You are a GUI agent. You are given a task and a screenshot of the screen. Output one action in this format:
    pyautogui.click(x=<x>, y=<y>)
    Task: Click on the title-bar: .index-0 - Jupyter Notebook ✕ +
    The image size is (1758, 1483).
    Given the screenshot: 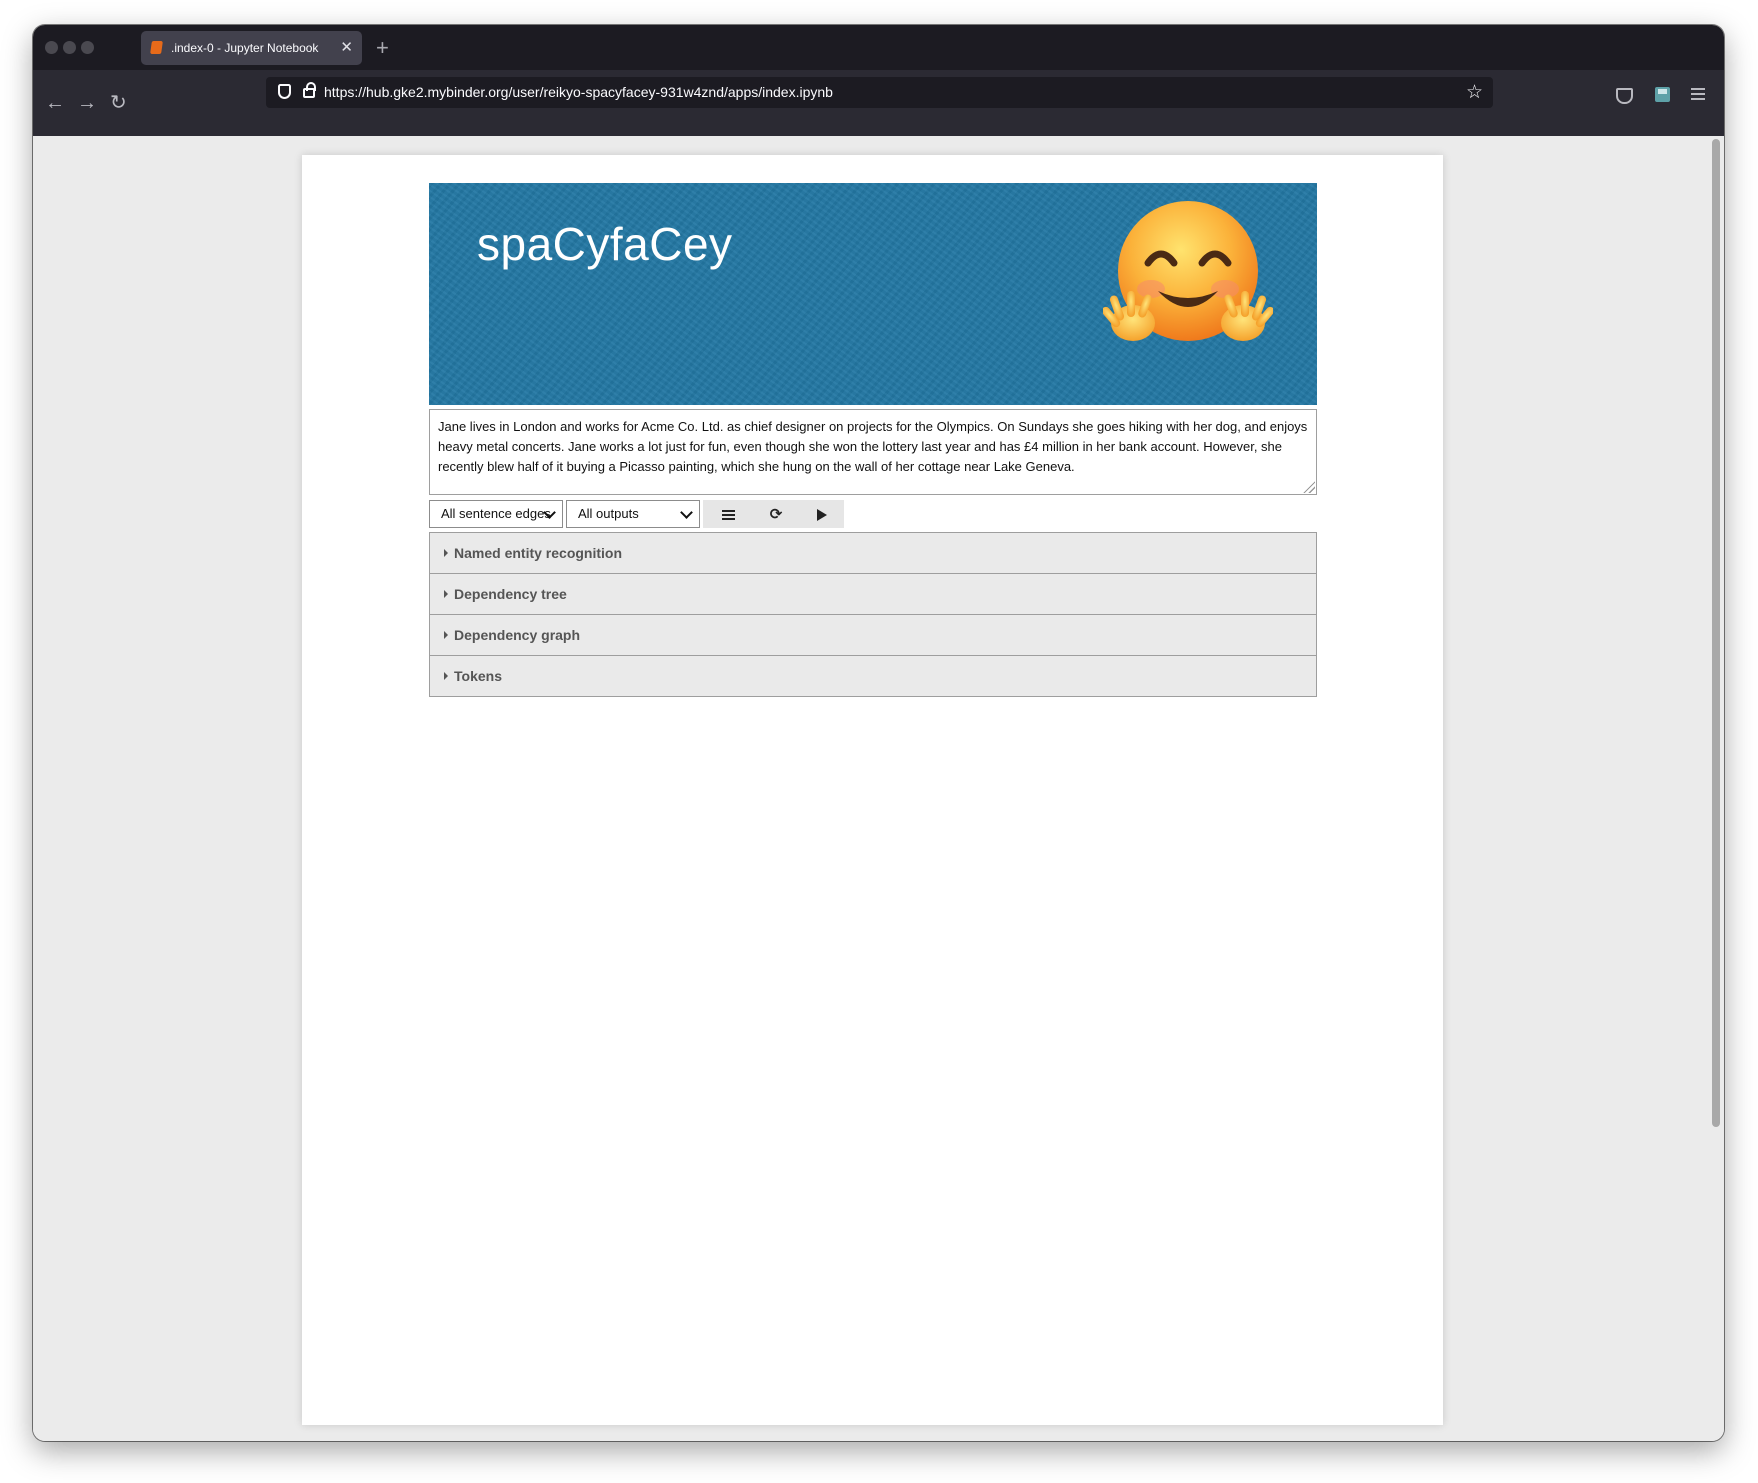 What is the action you would take?
    pyautogui.click(x=878, y=47)
    